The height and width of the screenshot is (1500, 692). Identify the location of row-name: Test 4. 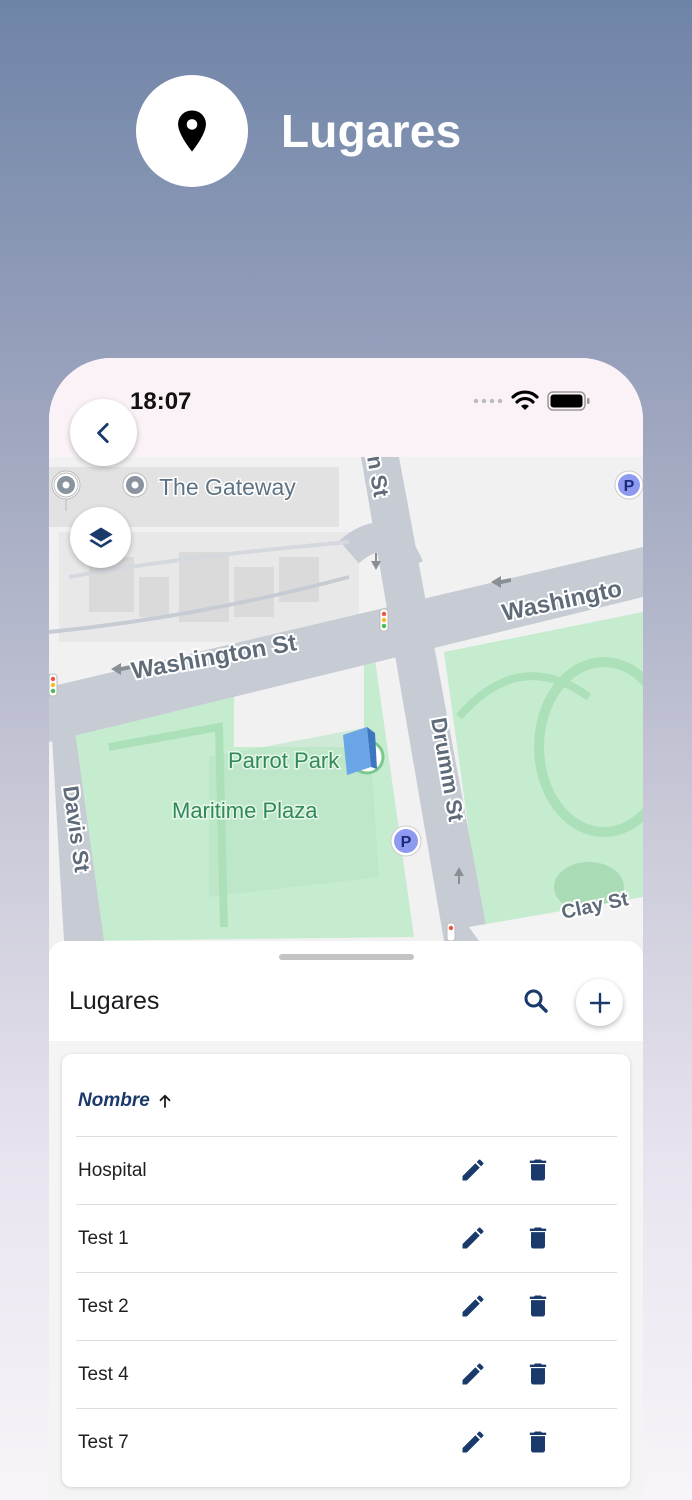
(103, 1374).